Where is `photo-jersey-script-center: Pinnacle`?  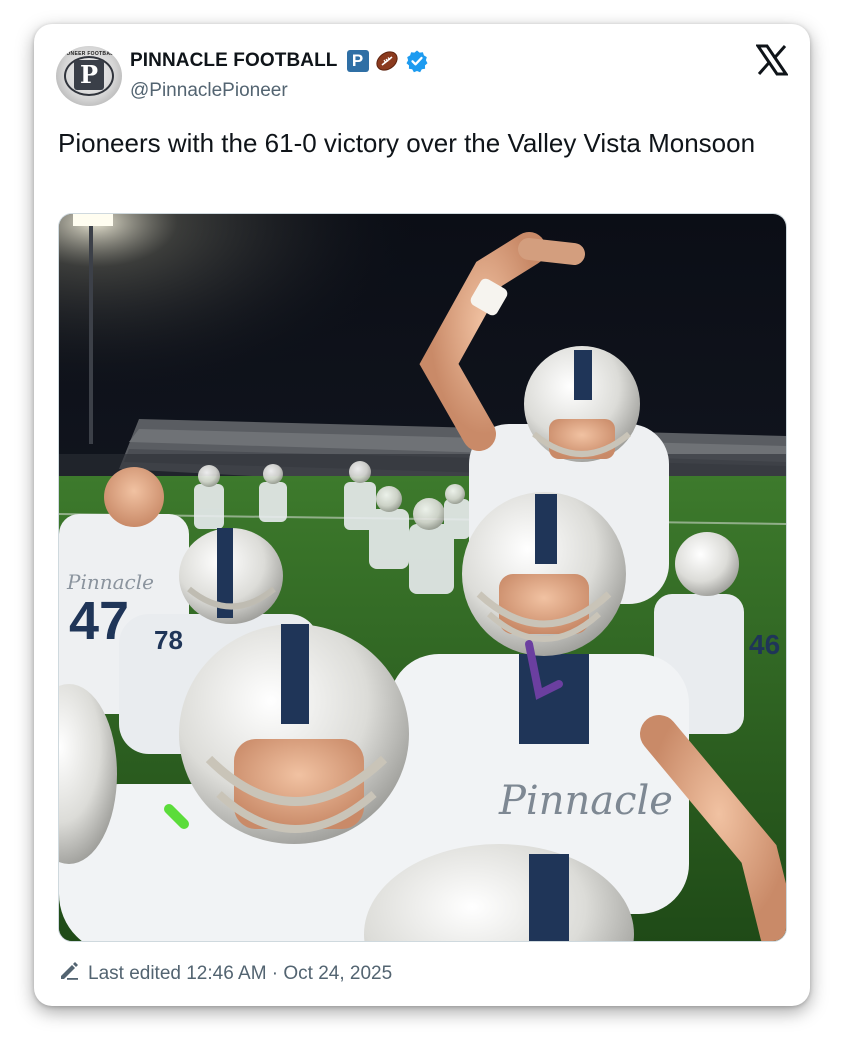
photo-jersey-script-center: Pinnacle is located at coordinates (585, 801).